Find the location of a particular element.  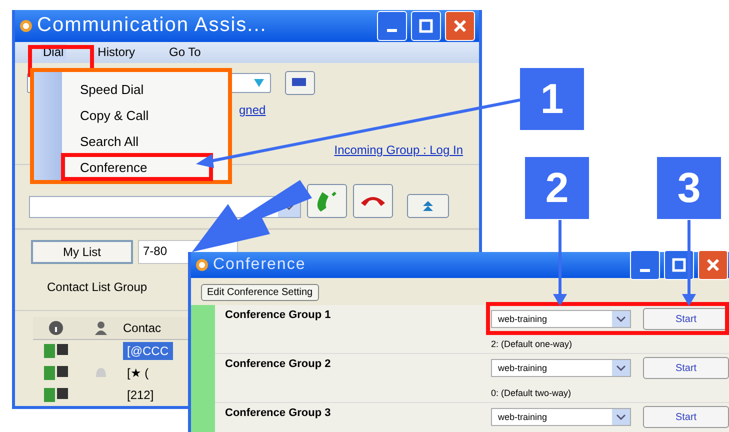

expand-icon is located at coordinates (428, 206).